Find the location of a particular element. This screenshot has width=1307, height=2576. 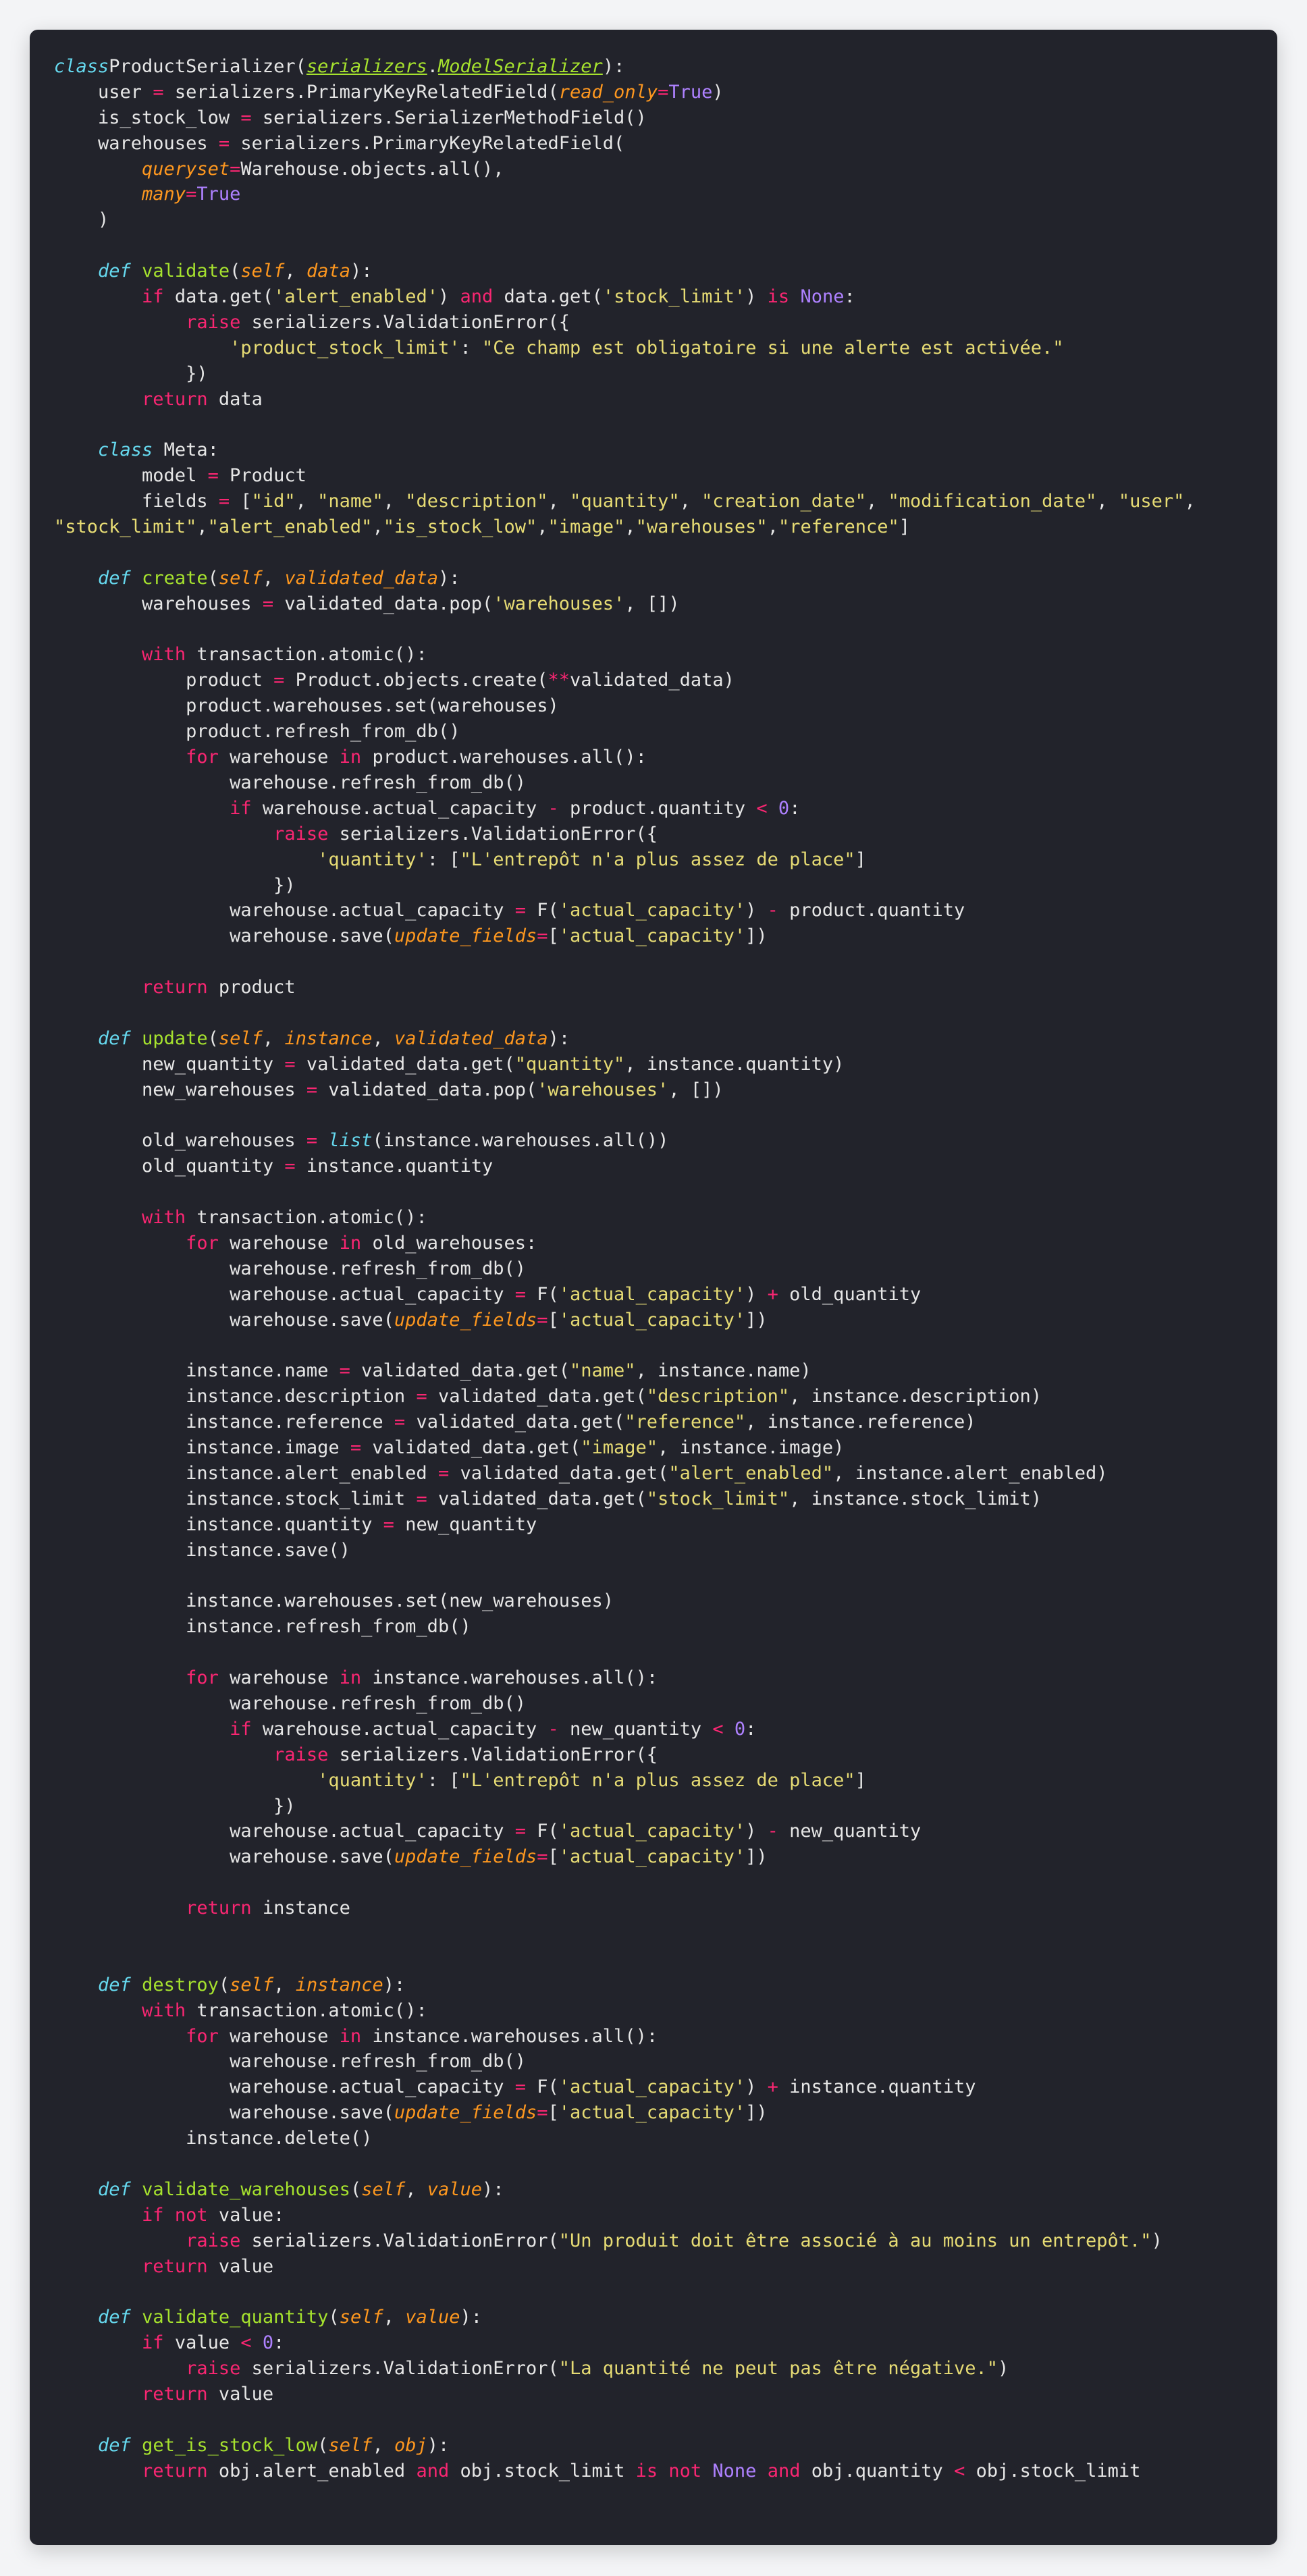

code-token: "image" is located at coordinates (587, 527).